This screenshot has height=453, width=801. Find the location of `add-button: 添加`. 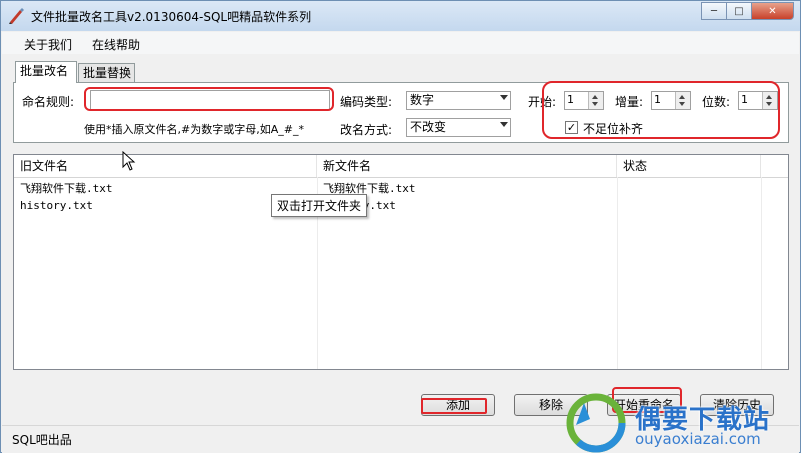

add-button: 添加 is located at coordinates (458, 405).